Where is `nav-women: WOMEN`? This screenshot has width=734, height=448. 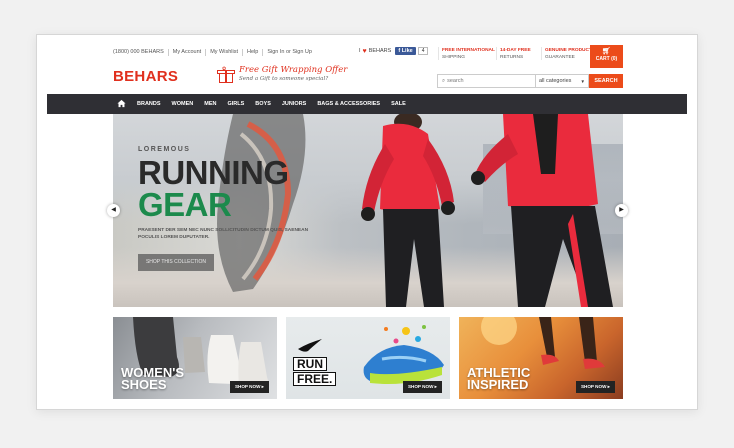 nav-women: WOMEN is located at coordinates (183, 104).